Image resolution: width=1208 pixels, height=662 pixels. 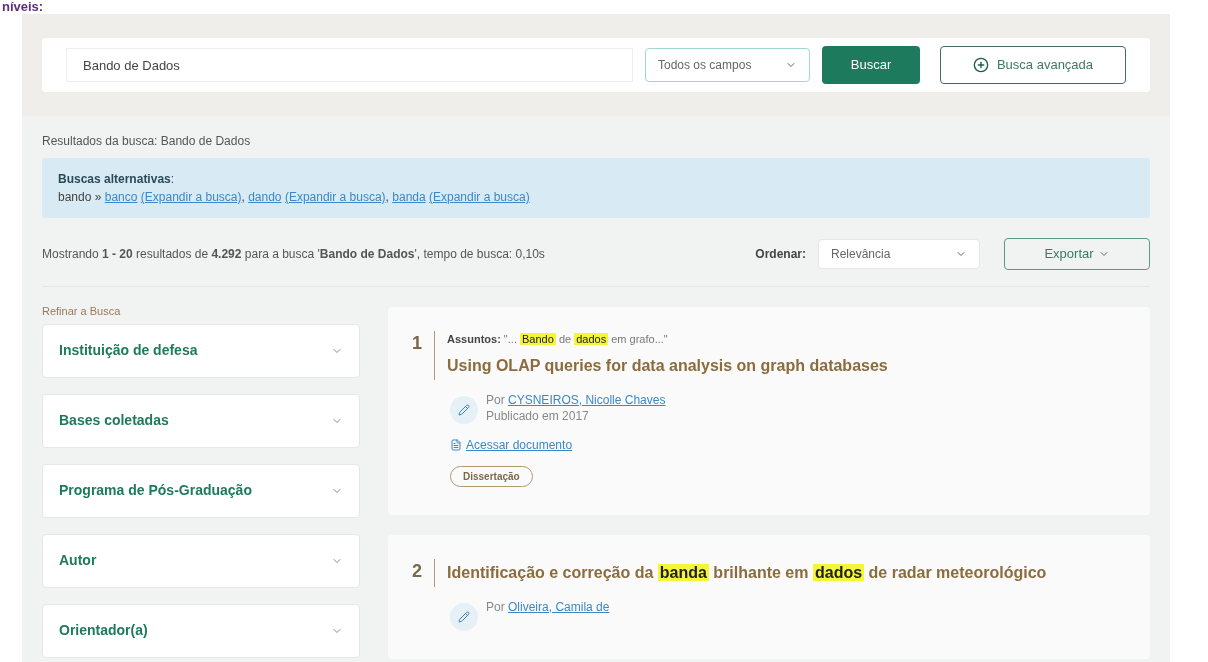 What do you see at coordinates (294, 254) in the screenshot?
I see `results-summary: Mostrando 1 - 20 resultados de 4.292 para a busca 'Bando de Dados', tempo de busca: 0,10s` at bounding box center [294, 254].